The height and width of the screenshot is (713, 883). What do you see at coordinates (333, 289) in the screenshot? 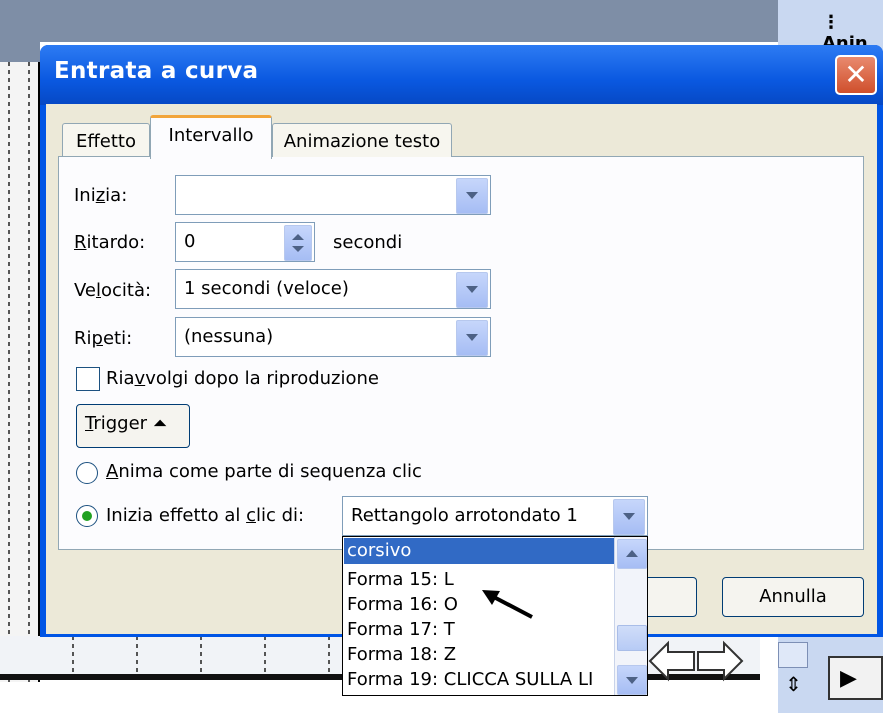
I see `velocita-select: 1 secondi (veloce)` at bounding box center [333, 289].